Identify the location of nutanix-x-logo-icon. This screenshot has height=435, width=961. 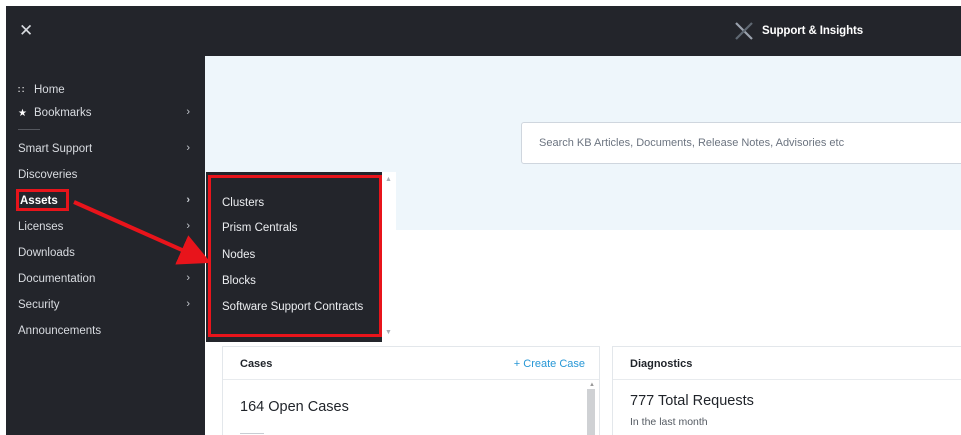
(744, 31).